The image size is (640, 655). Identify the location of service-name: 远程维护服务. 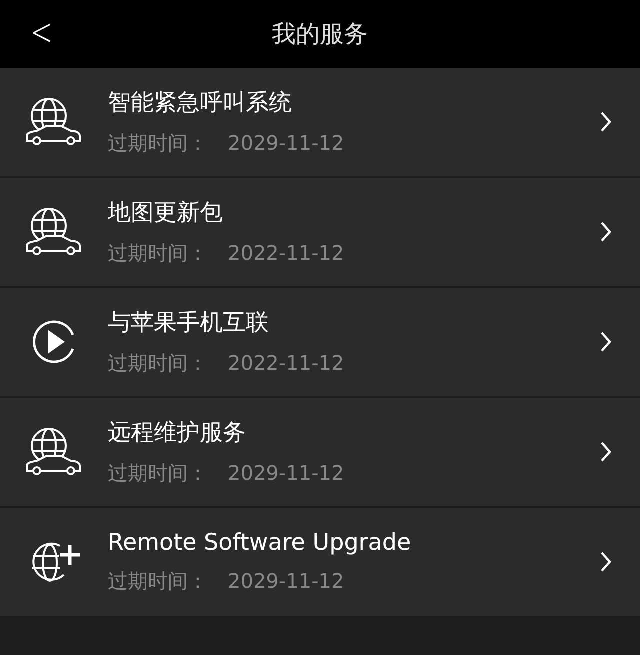
(177, 433).